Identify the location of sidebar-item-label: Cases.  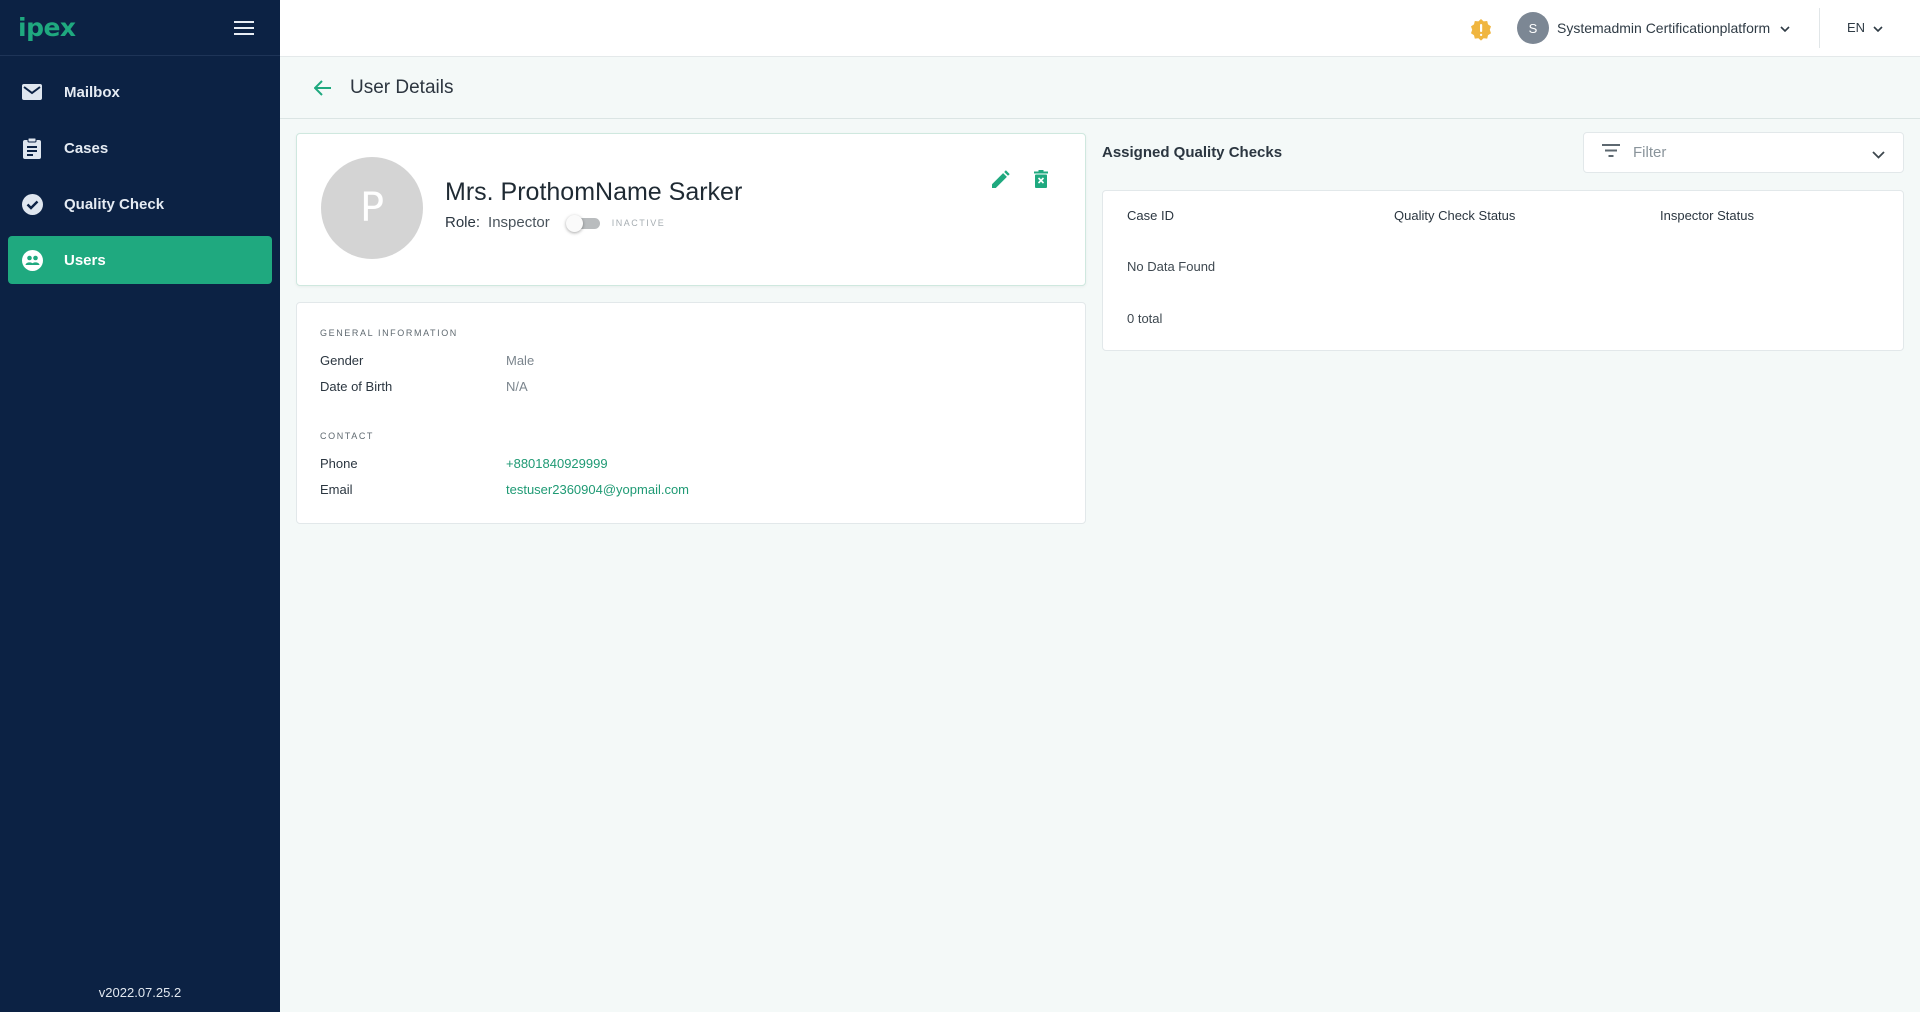
(86, 148).